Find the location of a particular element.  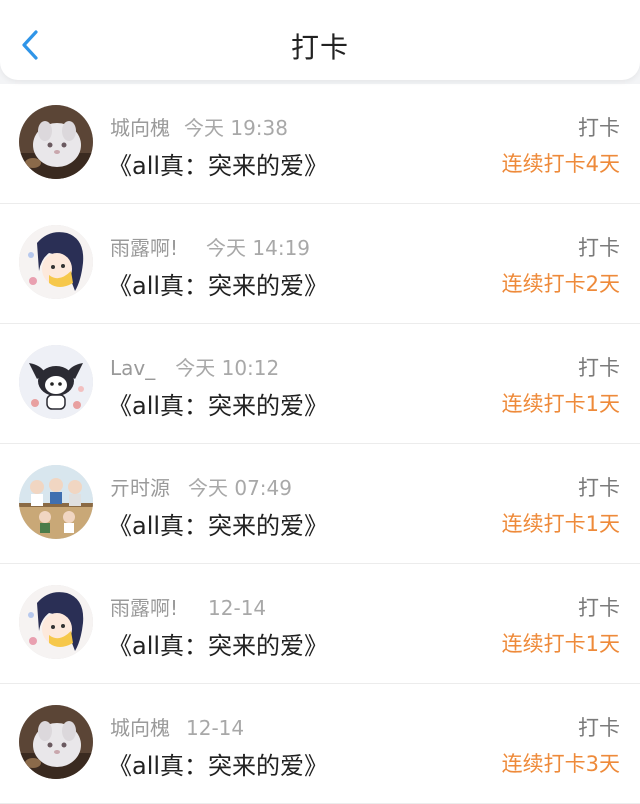

top-bar: 打卡 is located at coordinates (320, 40).